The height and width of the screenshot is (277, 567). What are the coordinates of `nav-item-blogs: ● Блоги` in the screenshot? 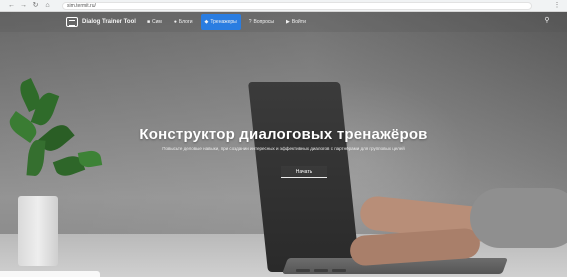 It's located at (183, 22).